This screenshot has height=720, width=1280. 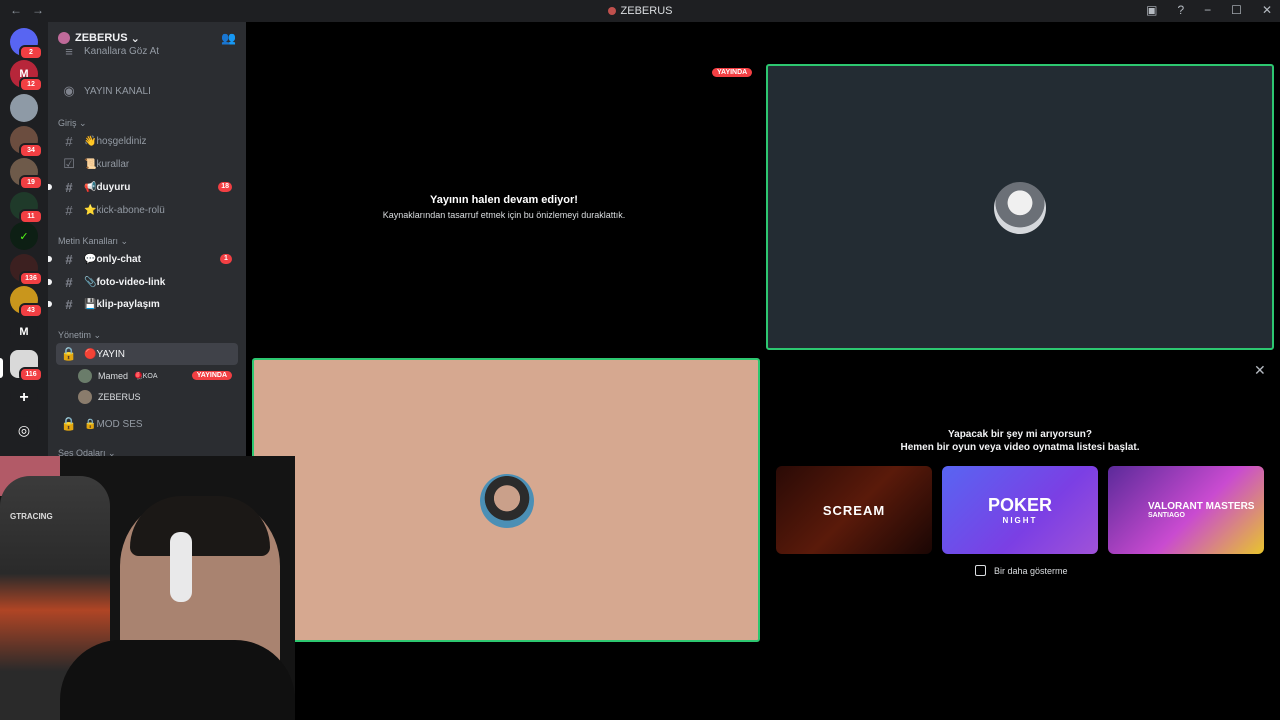 What do you see at coordinates (26, 208) in the screenshot?
I see `server-icon: 11` at bounding box center [26, 208].